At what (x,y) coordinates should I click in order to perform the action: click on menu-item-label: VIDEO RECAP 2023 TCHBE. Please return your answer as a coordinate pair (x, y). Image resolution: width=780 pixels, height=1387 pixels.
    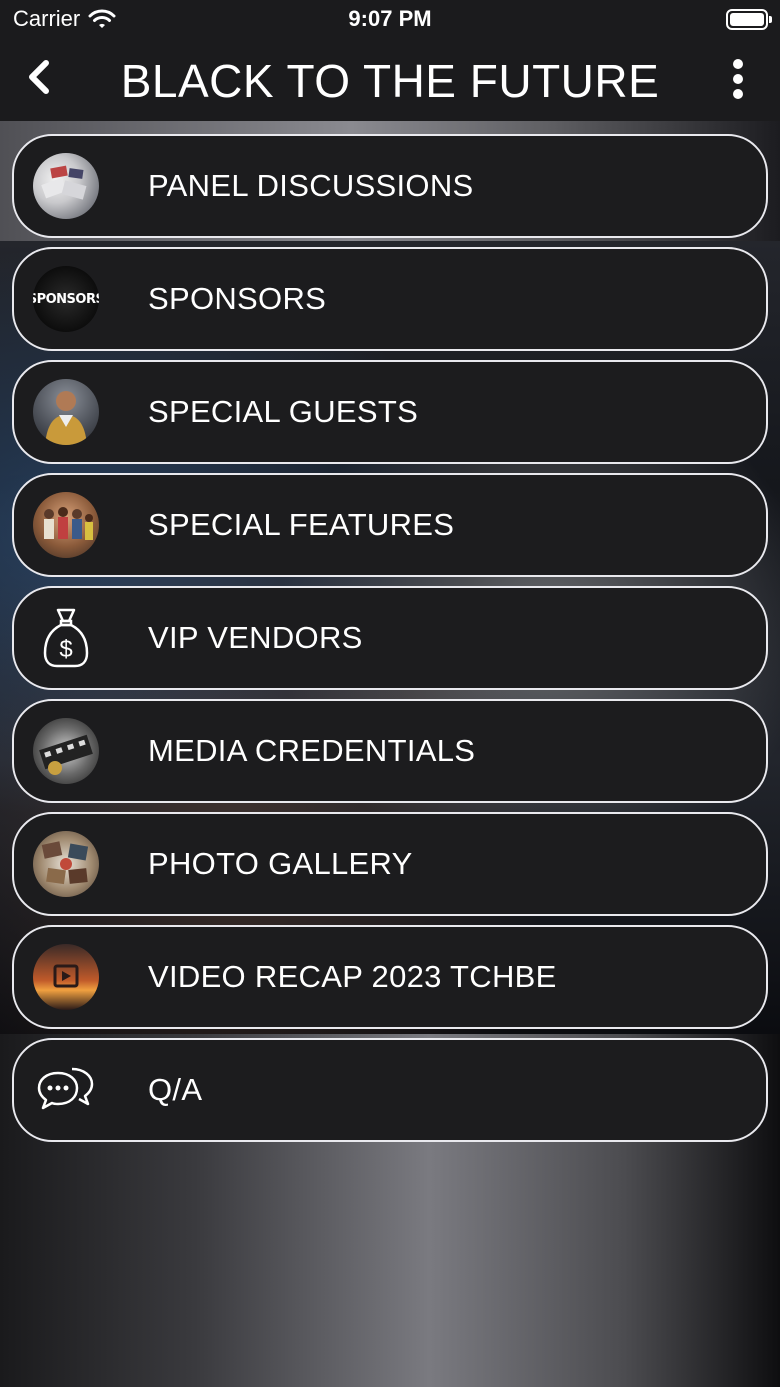
    Looking at the image, I should click on (352, 976).